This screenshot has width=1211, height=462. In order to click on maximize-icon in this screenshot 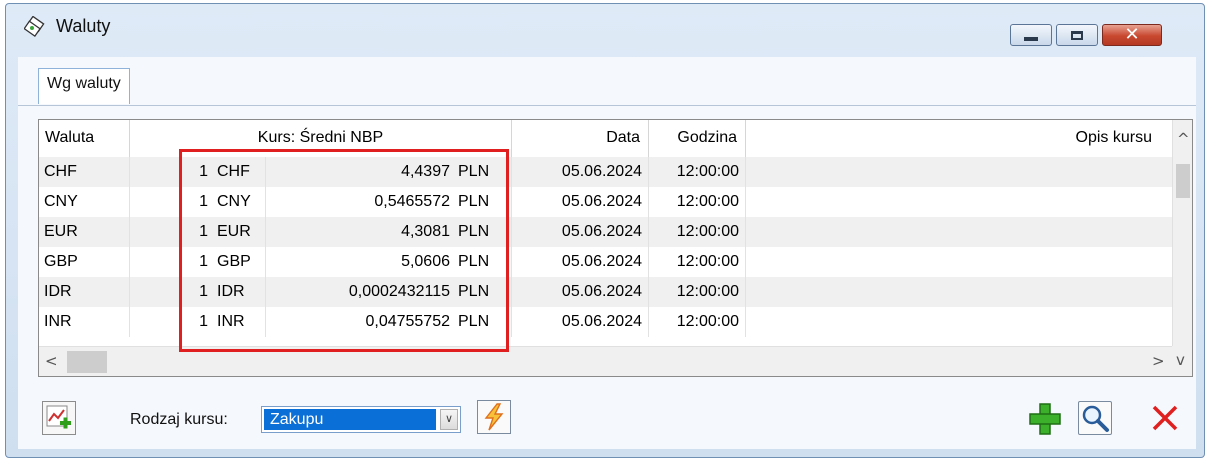, I will do `click(1077, 35)`.